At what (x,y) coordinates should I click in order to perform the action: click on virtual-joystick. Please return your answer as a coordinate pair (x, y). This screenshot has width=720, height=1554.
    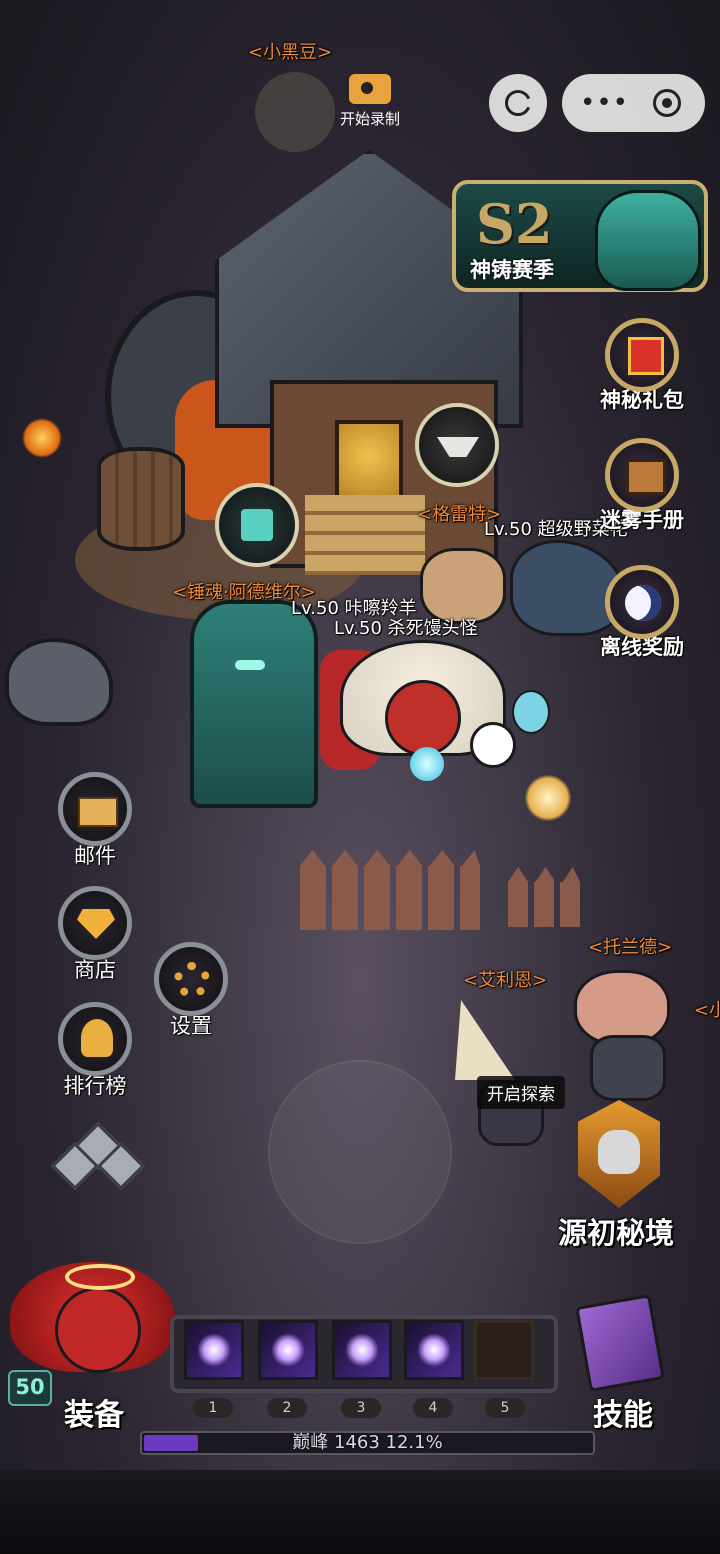
    Looking at the image, I should click on (360, 1152).